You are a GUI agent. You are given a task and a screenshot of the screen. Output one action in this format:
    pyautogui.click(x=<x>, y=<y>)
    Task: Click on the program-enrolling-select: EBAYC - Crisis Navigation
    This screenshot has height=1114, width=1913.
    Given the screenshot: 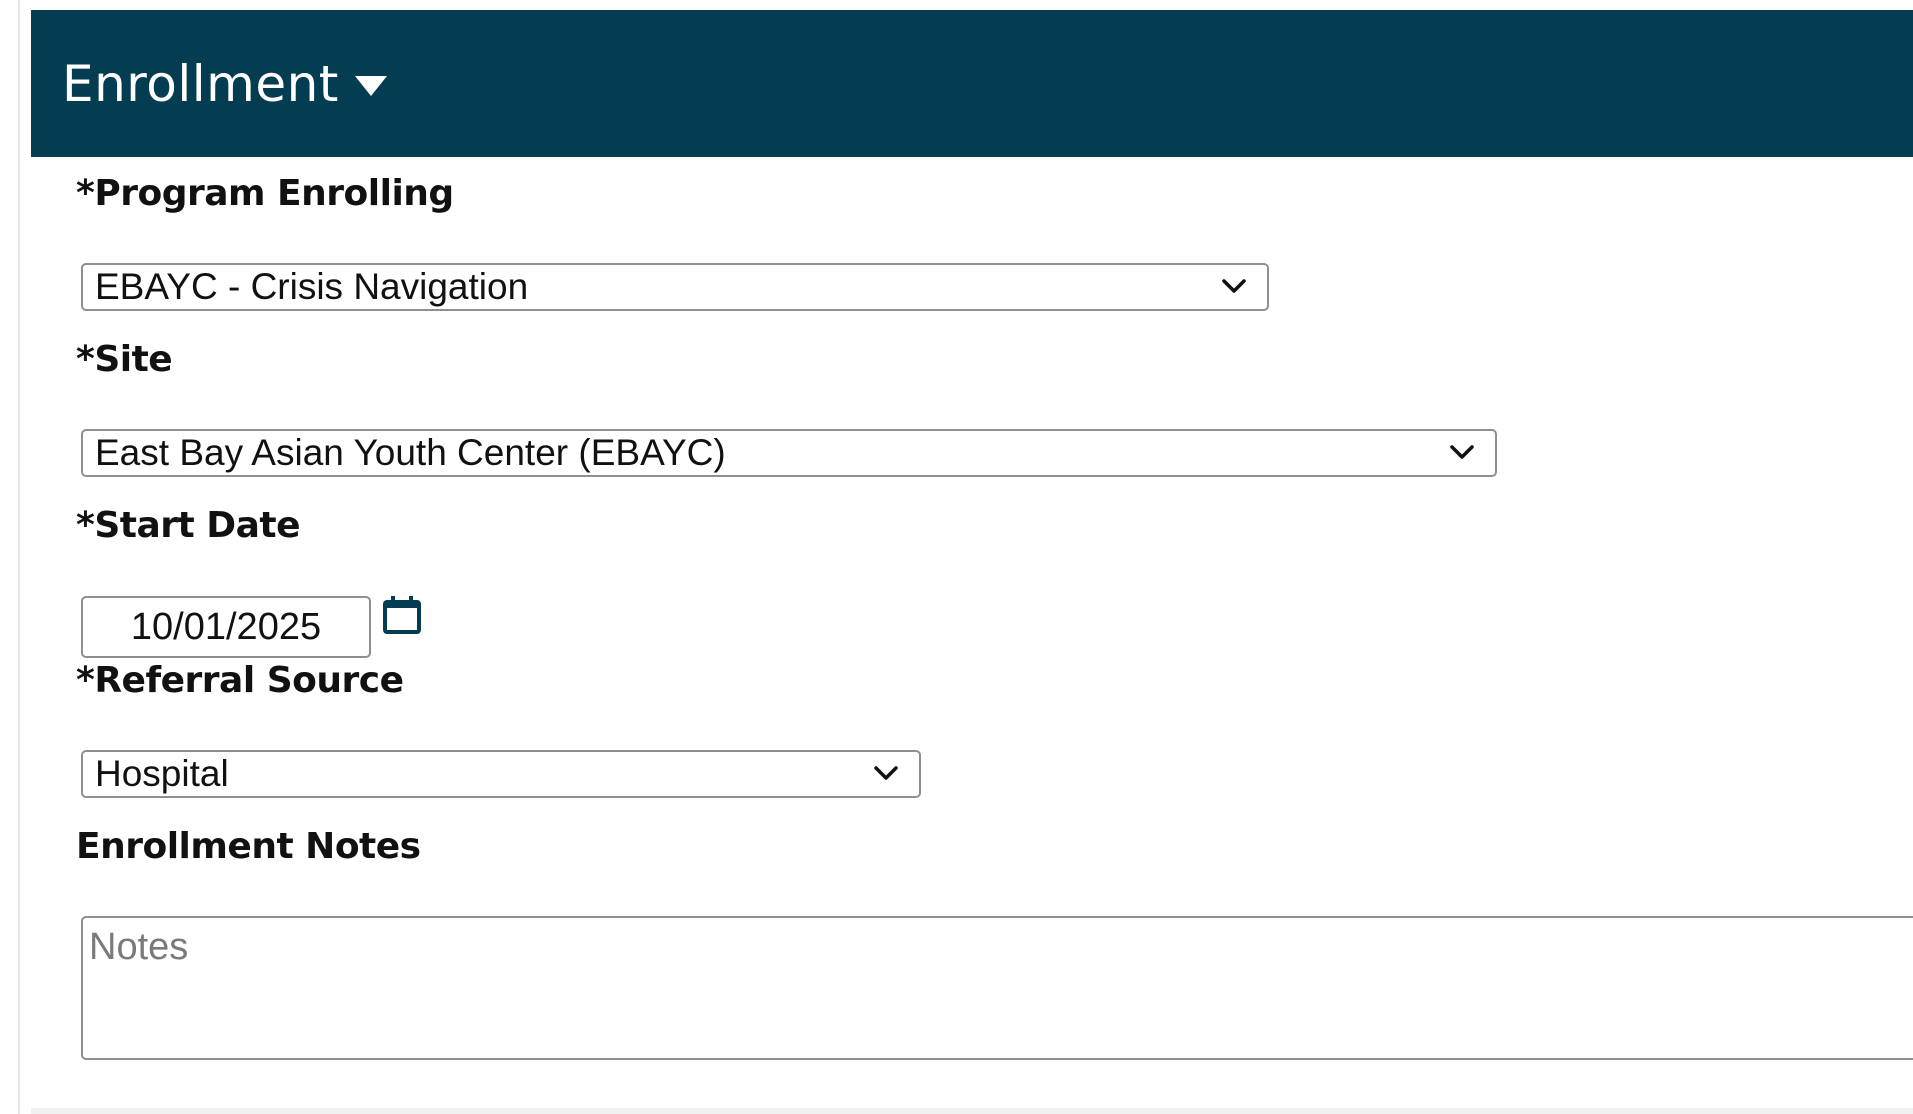 What is the action you would take?
    pyautogui.click(x=675, y=287)
    